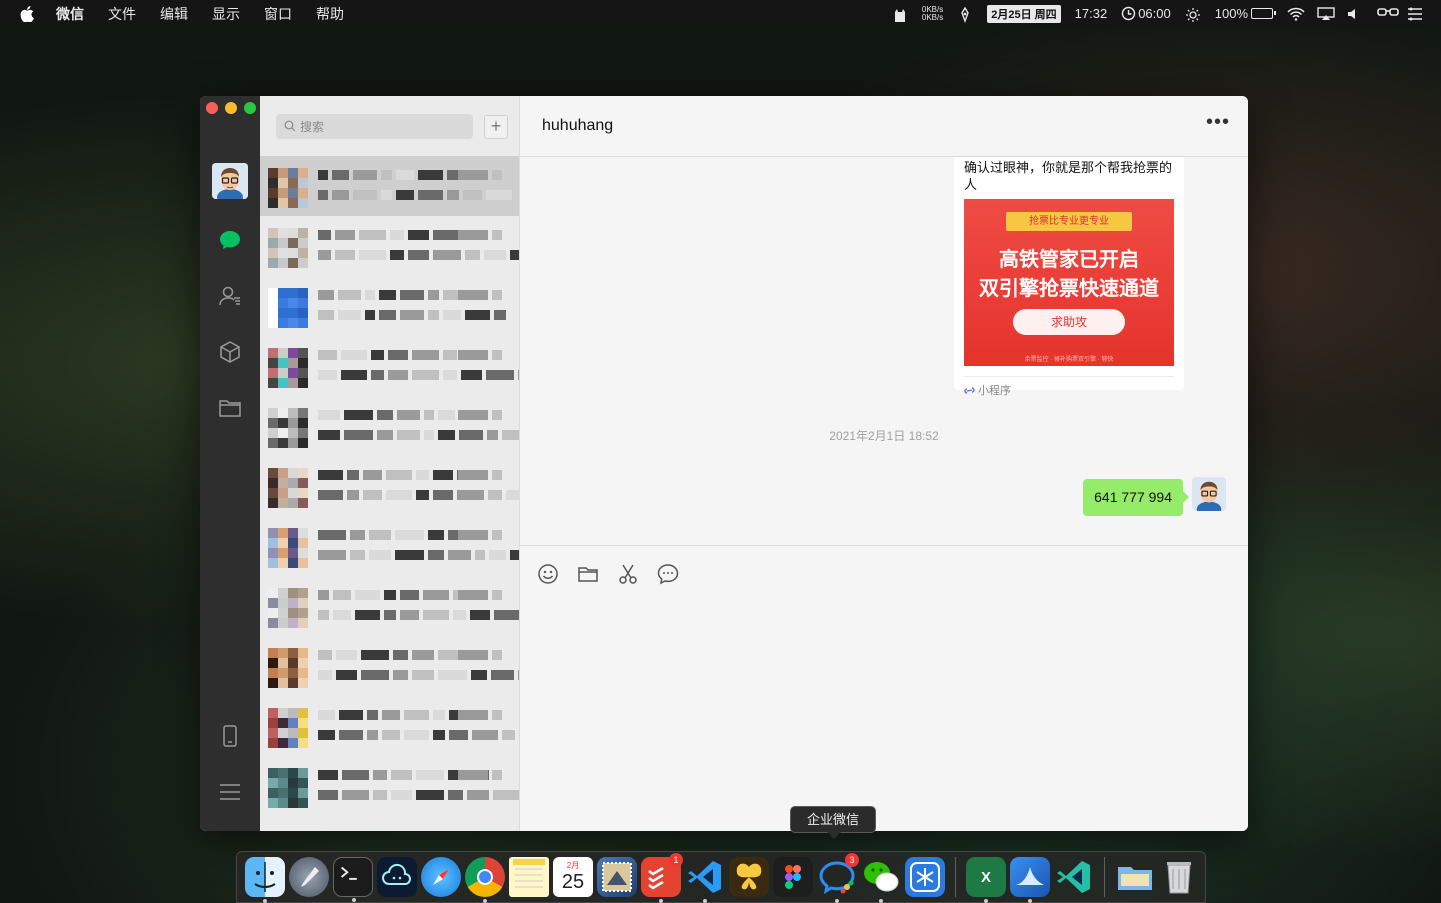 The height and width of the screenshot is (903, 1441). I want to click on safari-icon, so click(441, 877).